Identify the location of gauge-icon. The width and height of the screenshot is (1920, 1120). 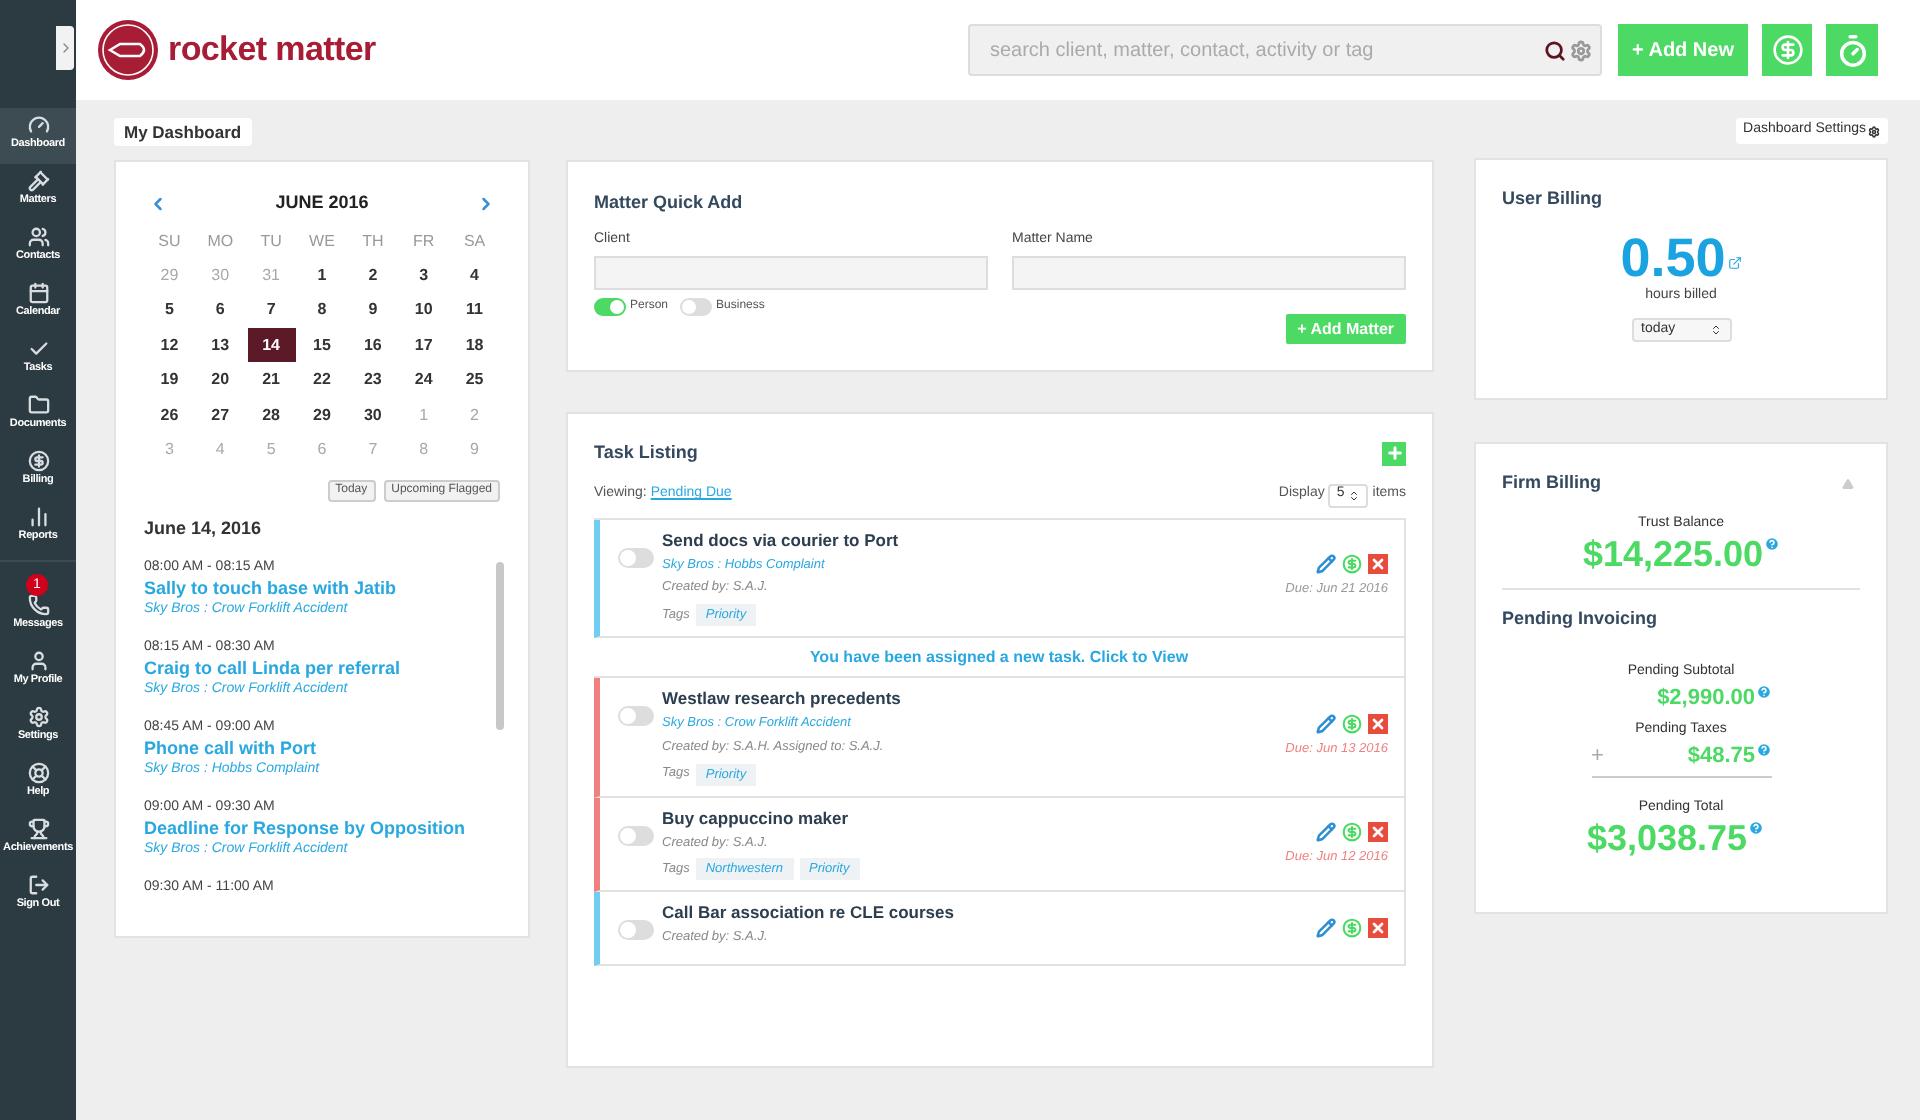
(38, 125).